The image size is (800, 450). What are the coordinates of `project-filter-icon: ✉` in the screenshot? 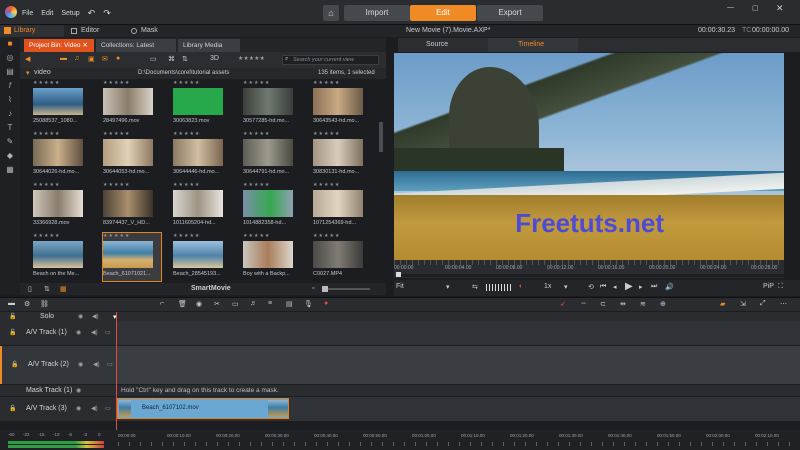 It's located at (105, 59).